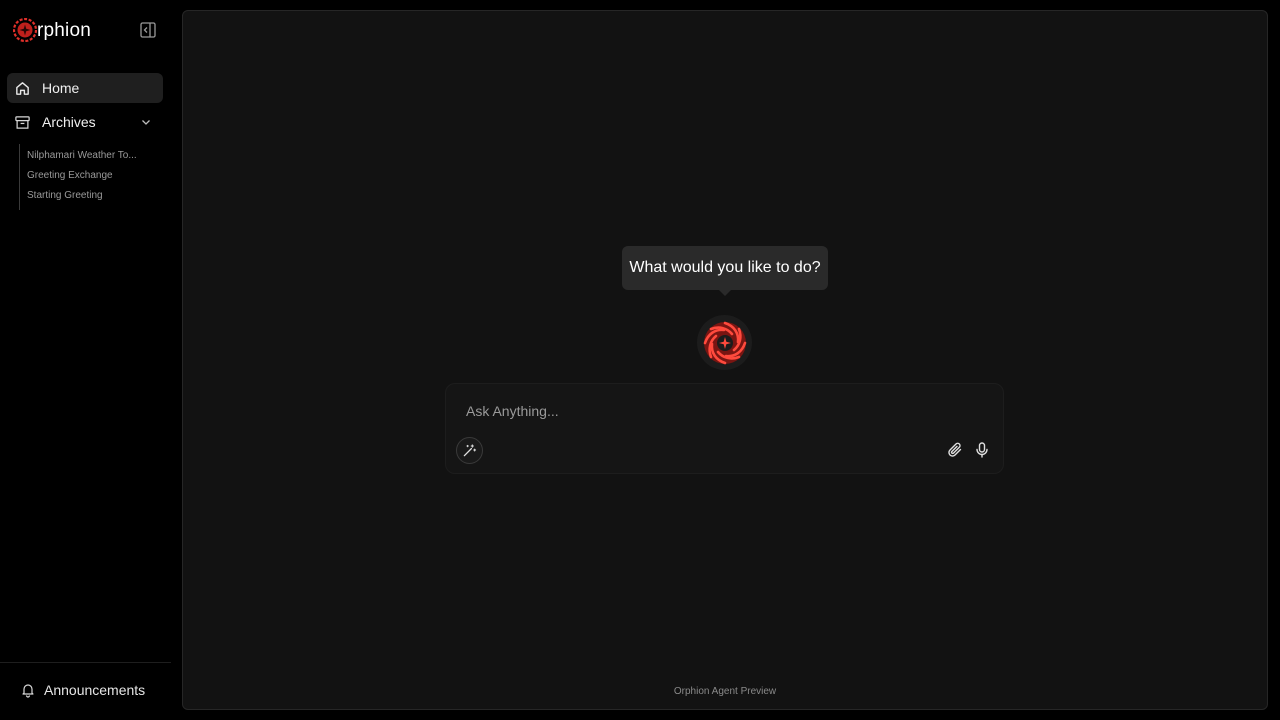 This screenshot has width=1280, height=720. What do you see at coordinates (724, 428) in the screenshot?
I see `chat-composer` at bounding box center [724, 428].